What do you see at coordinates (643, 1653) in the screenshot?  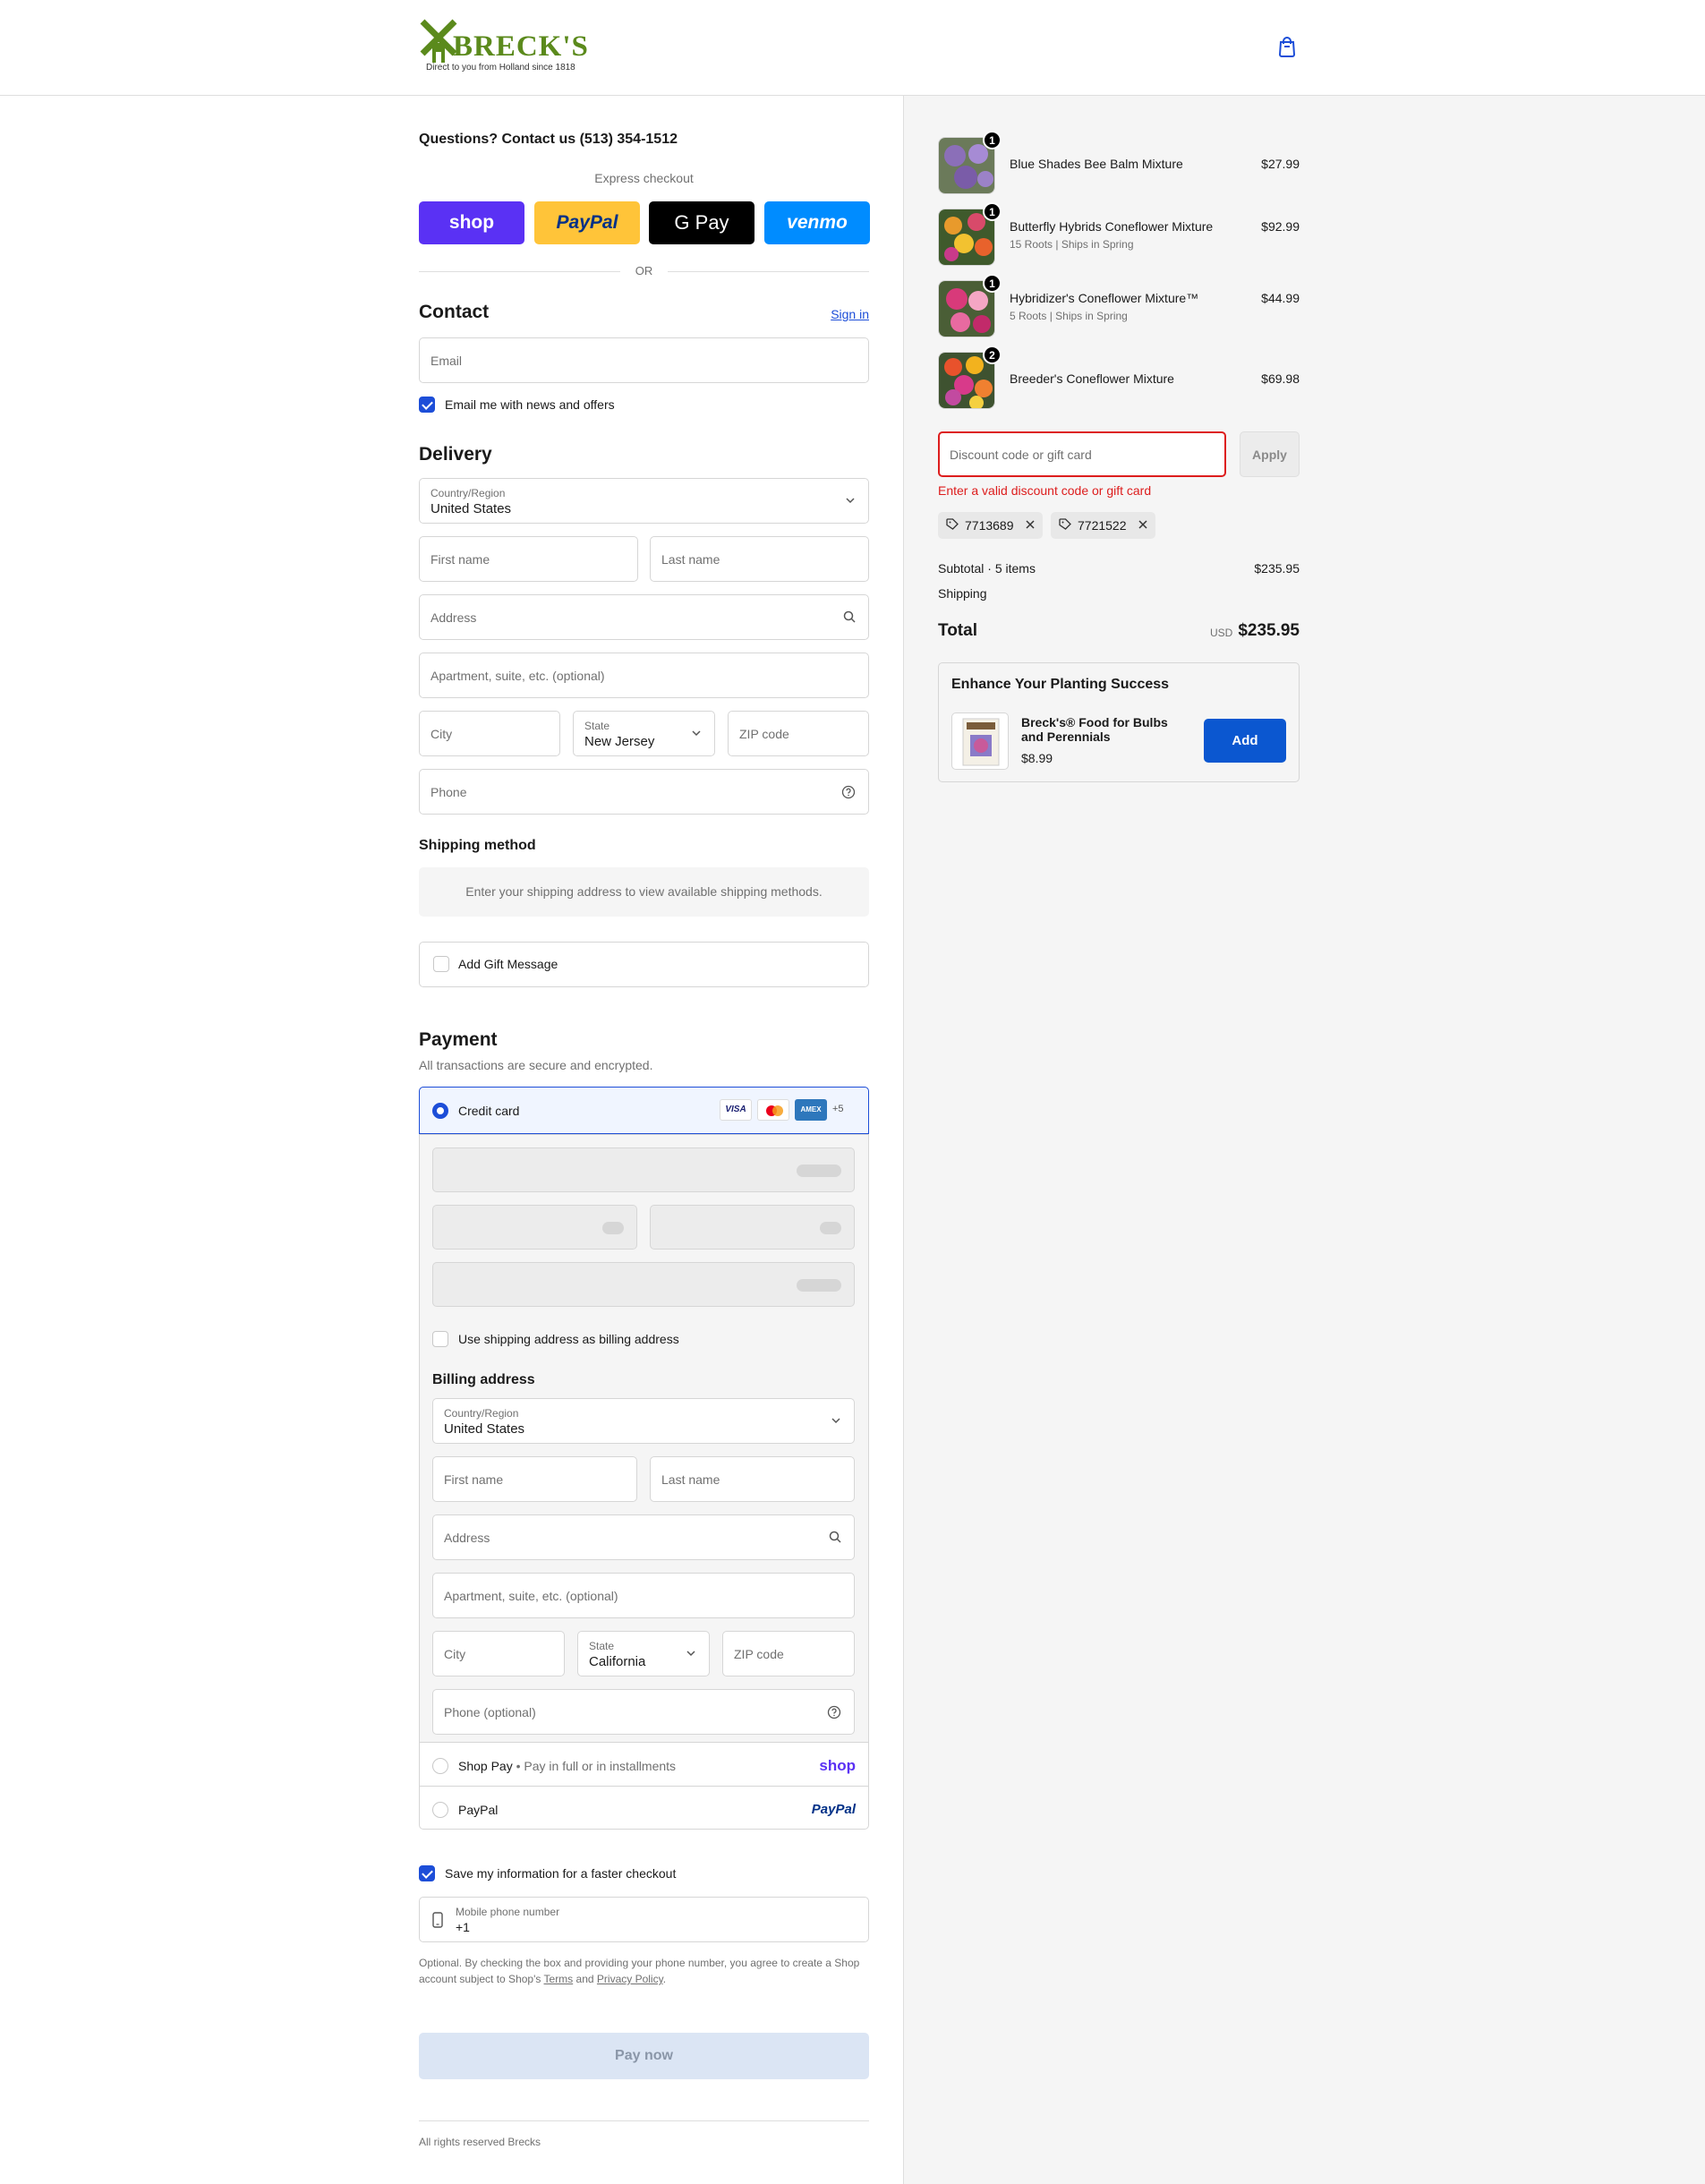 I see `billing-state-select: State California` at bounding box center [643, 1653].